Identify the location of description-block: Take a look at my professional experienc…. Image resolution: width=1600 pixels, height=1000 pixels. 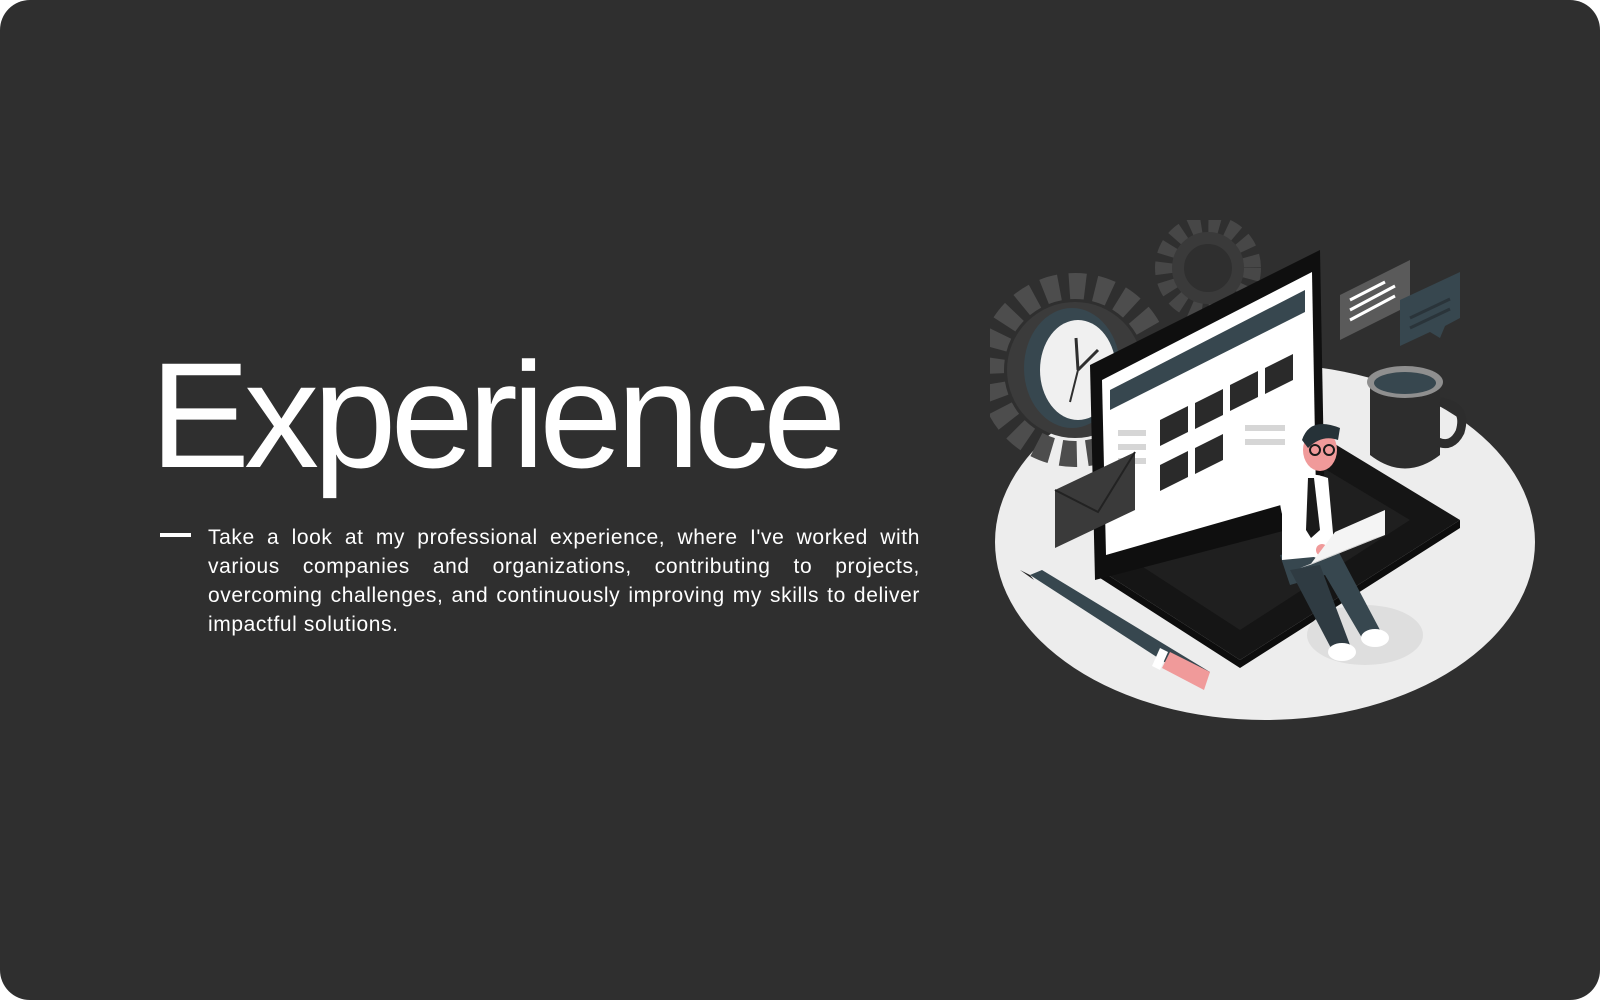
(540, 581).